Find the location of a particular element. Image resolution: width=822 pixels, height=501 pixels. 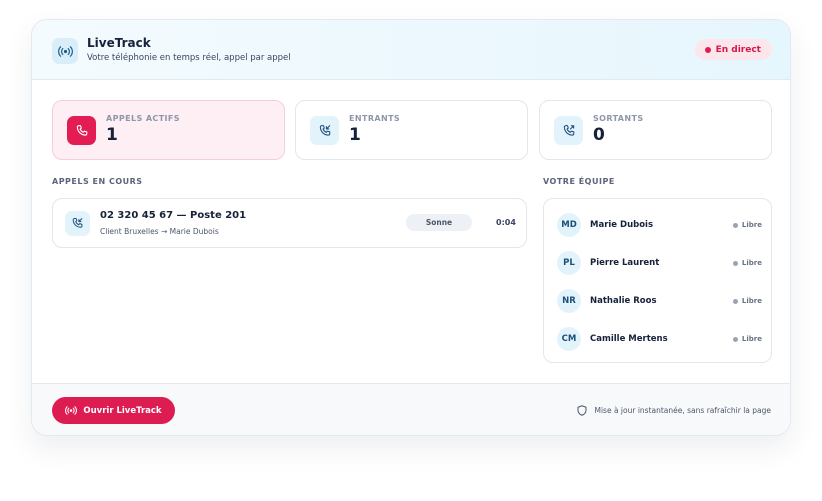

call-duration: 0:04 is located at coordinates (506, 222).